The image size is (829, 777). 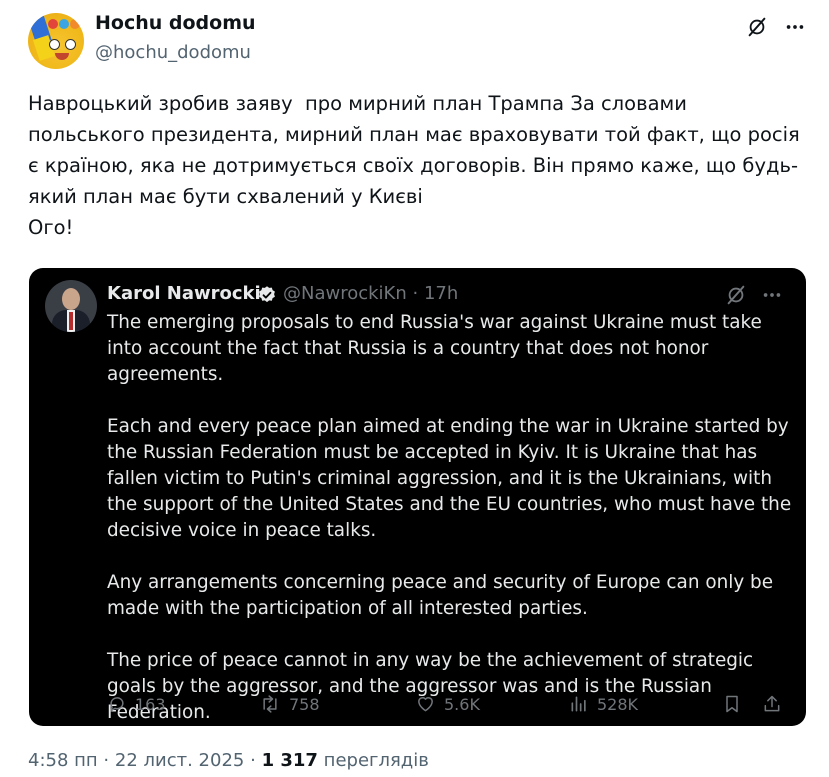 I want to click on like-count: 5.6K, so click(x=462, y=704).